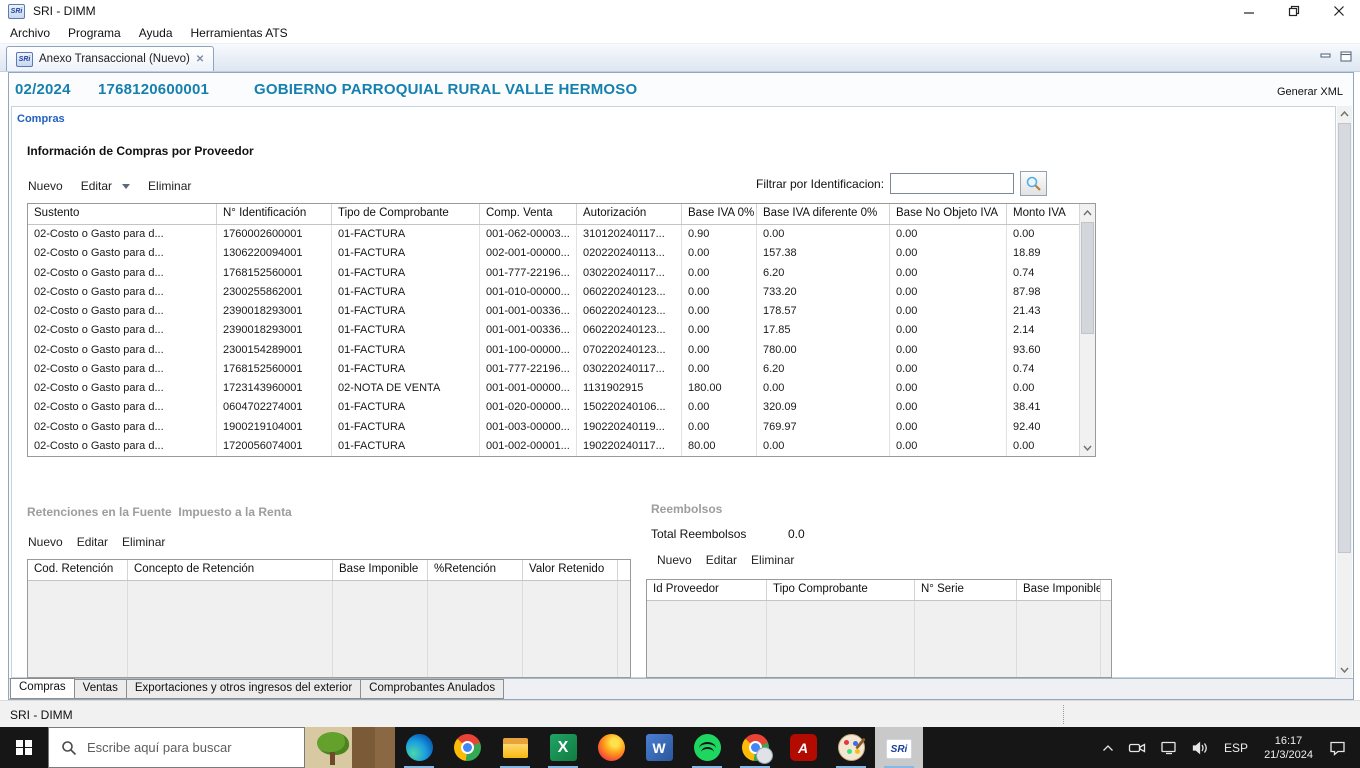 This screenshot has width=1360, height=768. What do you see at coordinates (699, 534) in the screenshot?
I see `total-reembolsos-label: Total Reembolsos` at bounding box center [699, 534].